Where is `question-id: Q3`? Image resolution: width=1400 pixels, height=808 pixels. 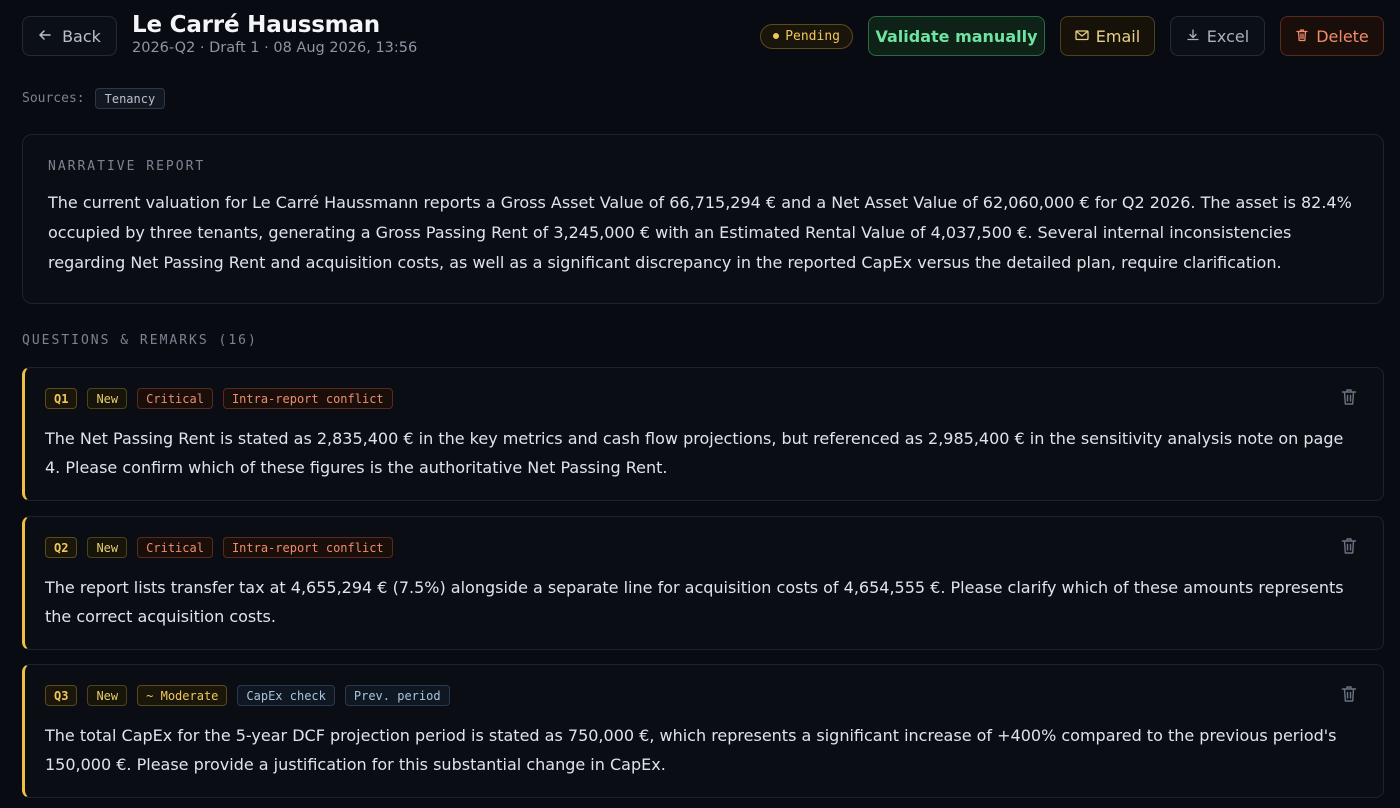
question-id: Q3 is located at coordinates (61, 695).